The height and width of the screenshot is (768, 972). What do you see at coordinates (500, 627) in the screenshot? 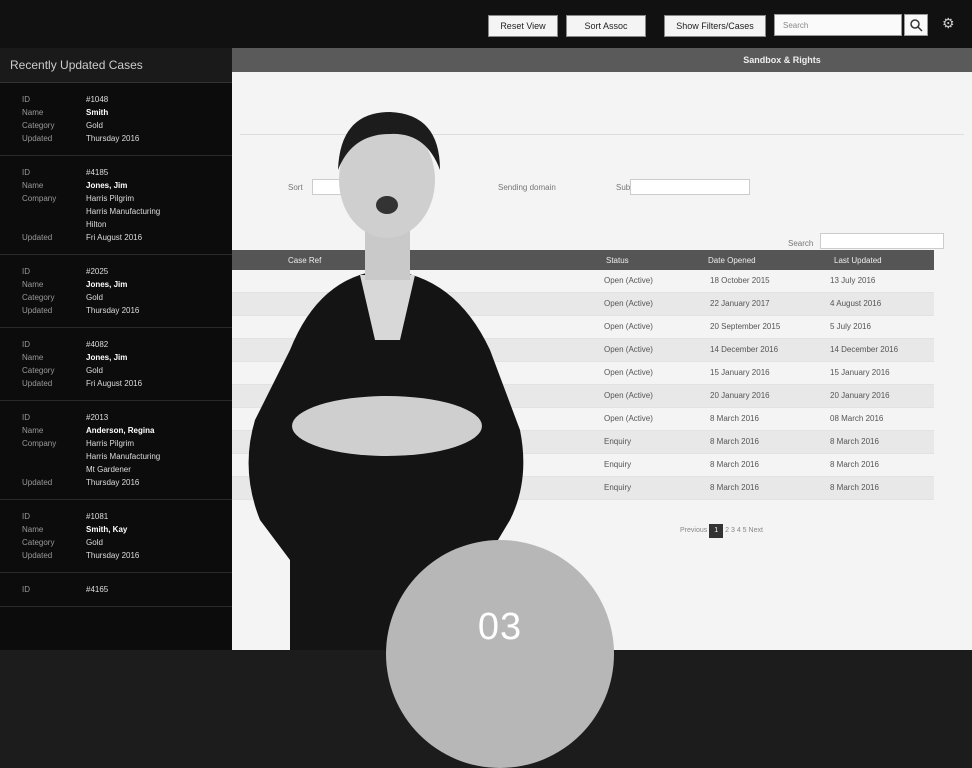
I see `step-number: 03` at bounding box center [500, 627].